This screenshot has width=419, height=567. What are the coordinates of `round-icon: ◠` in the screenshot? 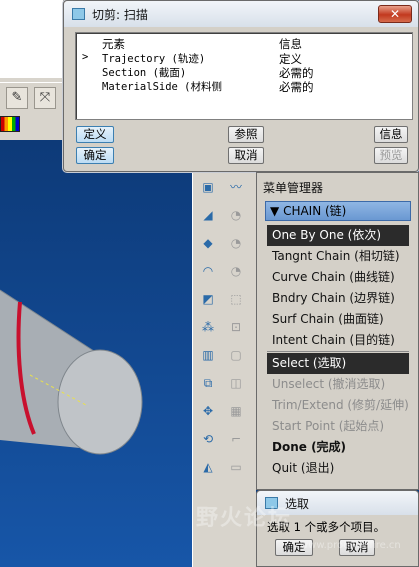 It's located at (208, 271).